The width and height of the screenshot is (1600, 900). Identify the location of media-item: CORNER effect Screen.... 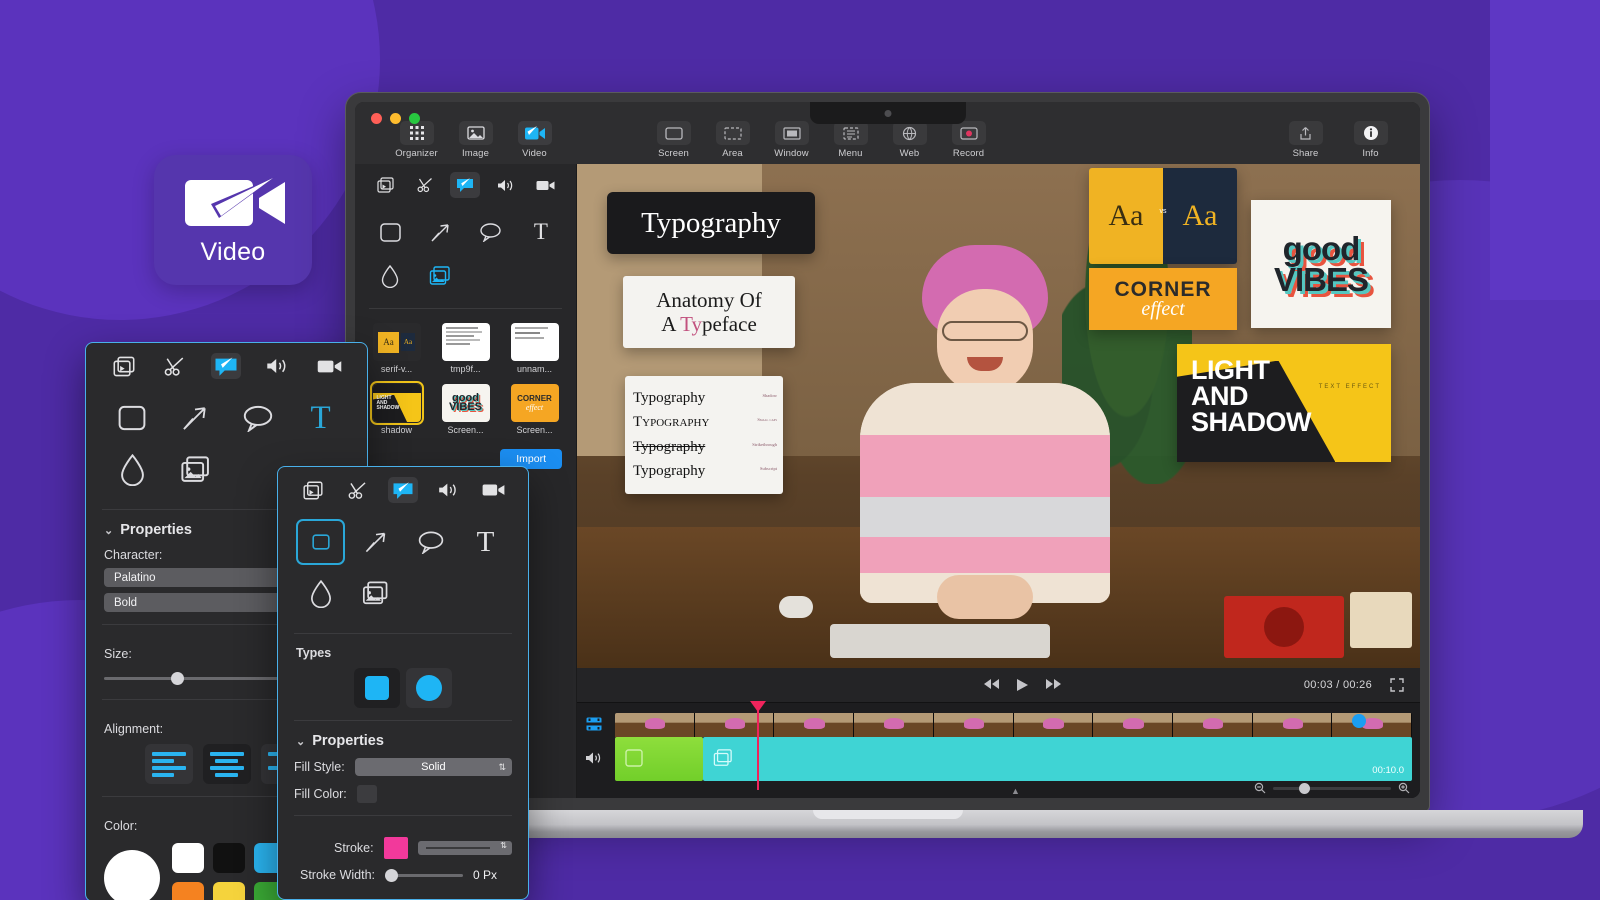
(534, 409).